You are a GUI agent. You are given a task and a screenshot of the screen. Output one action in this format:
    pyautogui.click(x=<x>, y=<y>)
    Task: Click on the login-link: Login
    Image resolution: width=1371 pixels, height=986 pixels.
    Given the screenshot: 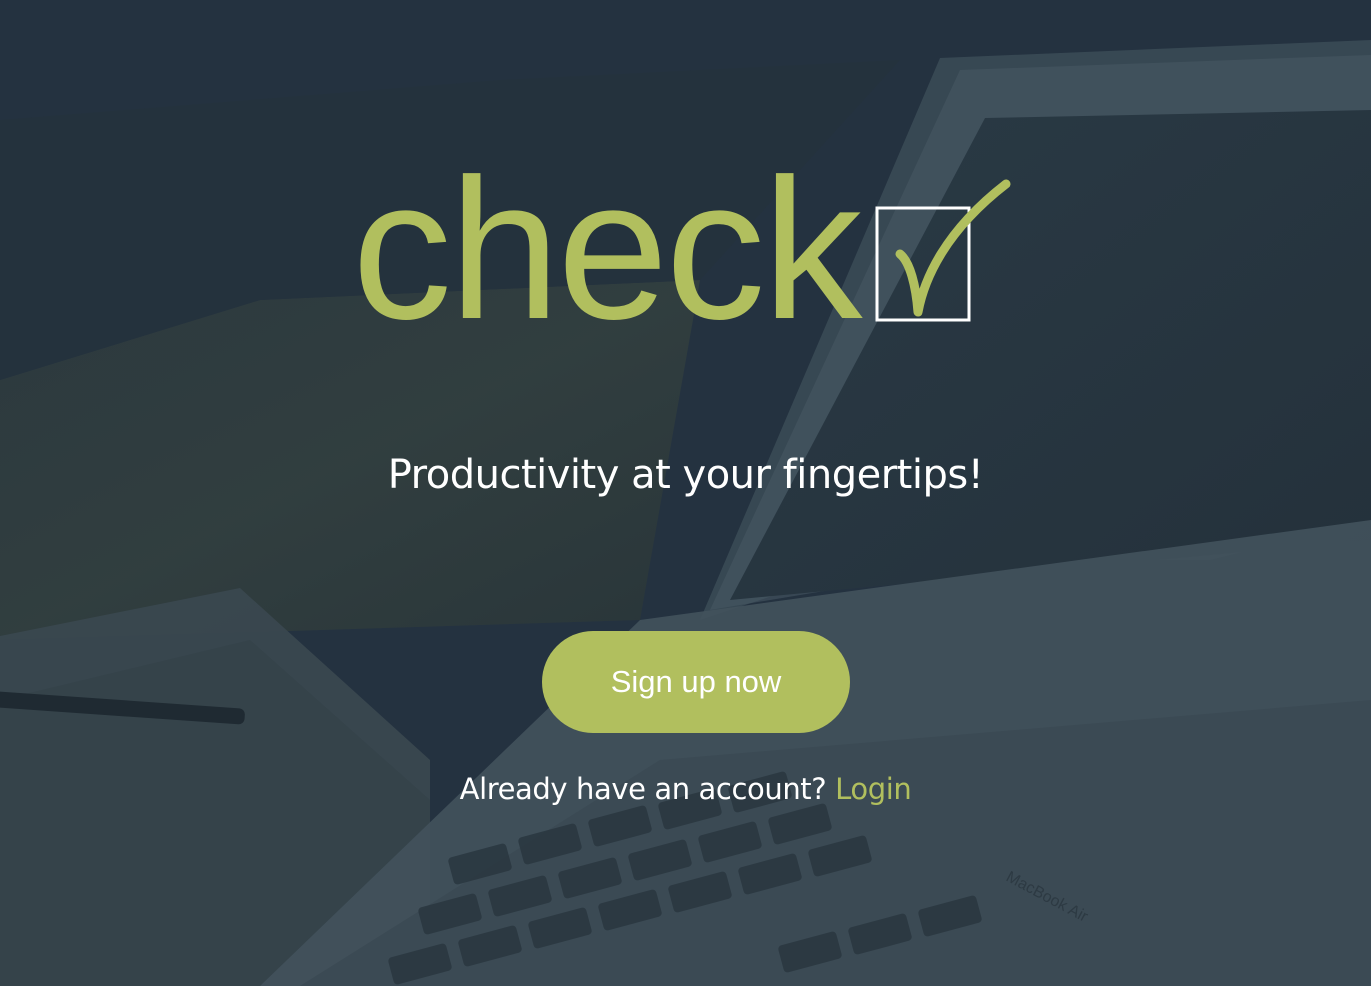 What is the action you would take?
    pyautogui.click(x=873, y=789)
    